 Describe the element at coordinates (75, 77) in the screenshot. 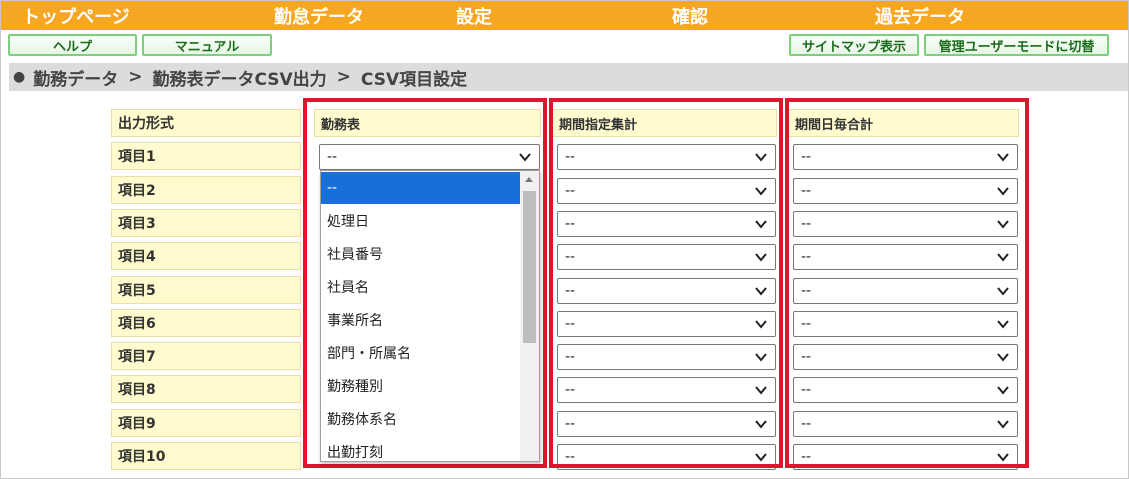

I see `breadcrumb-item: 勤務データ` at that location.